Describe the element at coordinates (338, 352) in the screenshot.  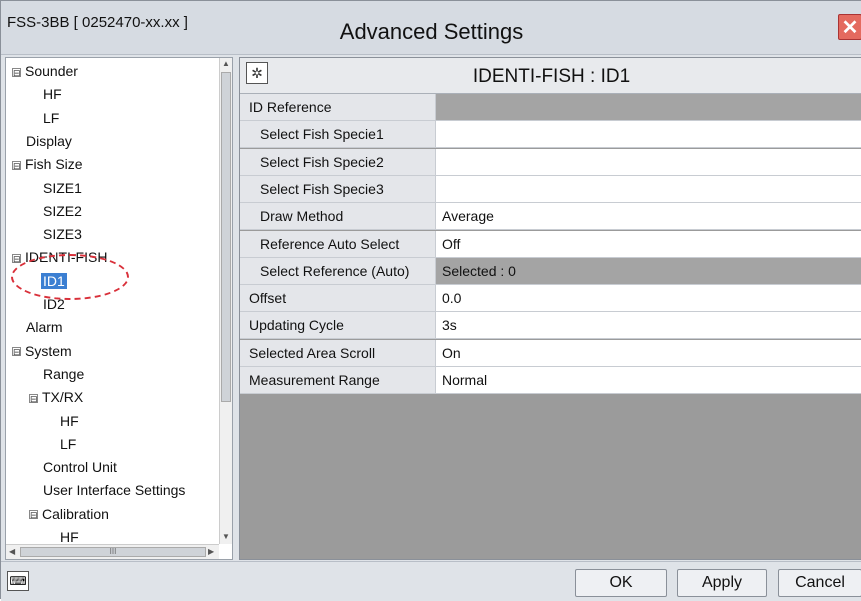
I see `setting-label: Selected Area Scroll` at that location.